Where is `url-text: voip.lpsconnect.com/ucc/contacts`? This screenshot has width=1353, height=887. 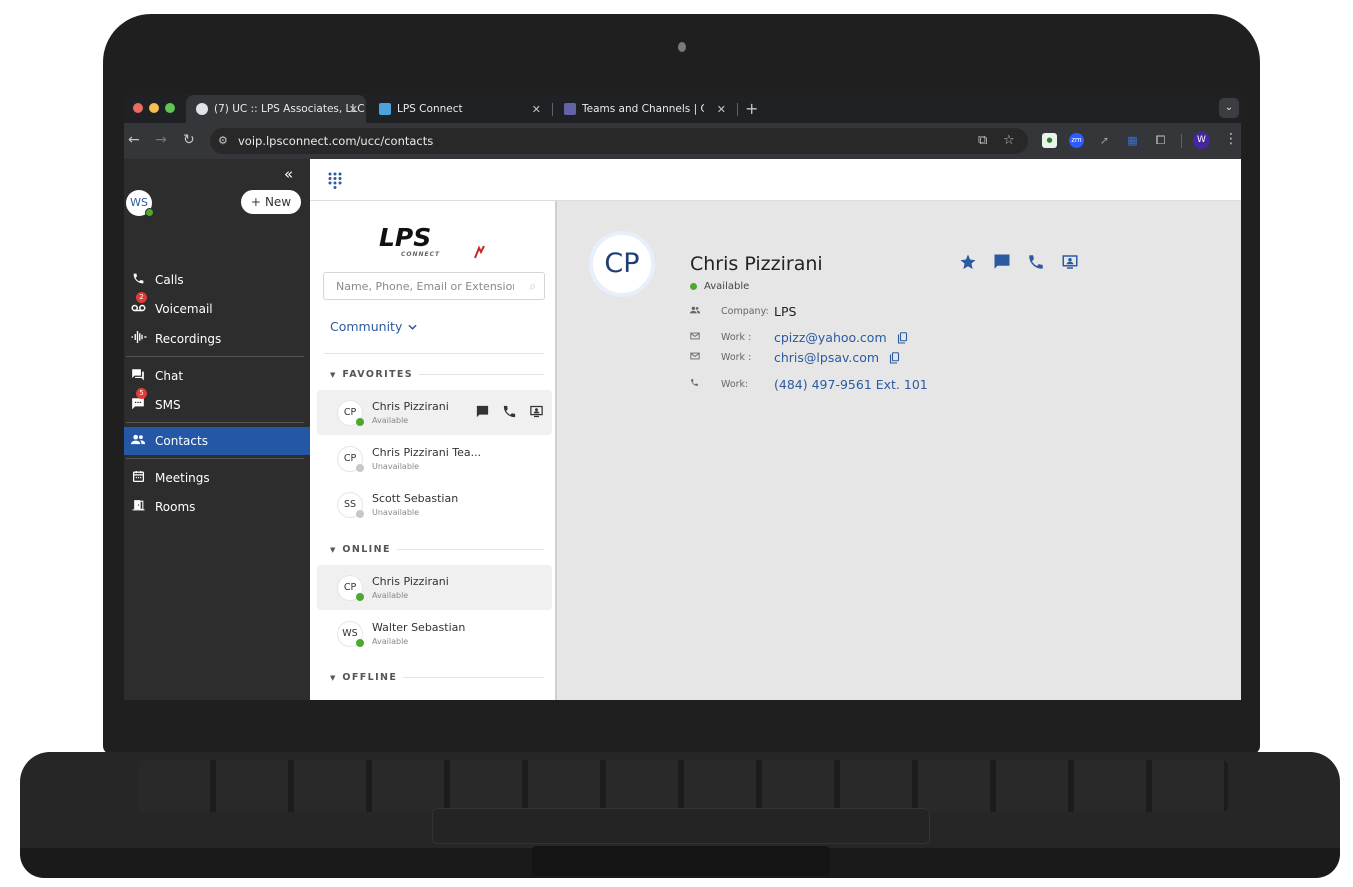
url-text: voip.lpsconnect.com/ucc/contacts is located at coordinates (335, 141).